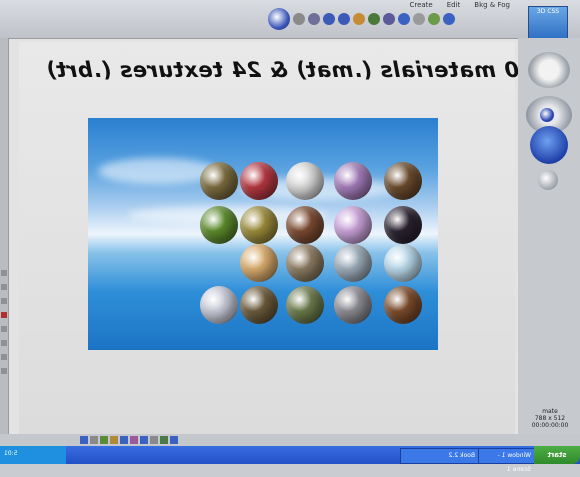 The width and height of the screenshot is (580, 477). I want to click on light-tool-icon, so click(359, 19).